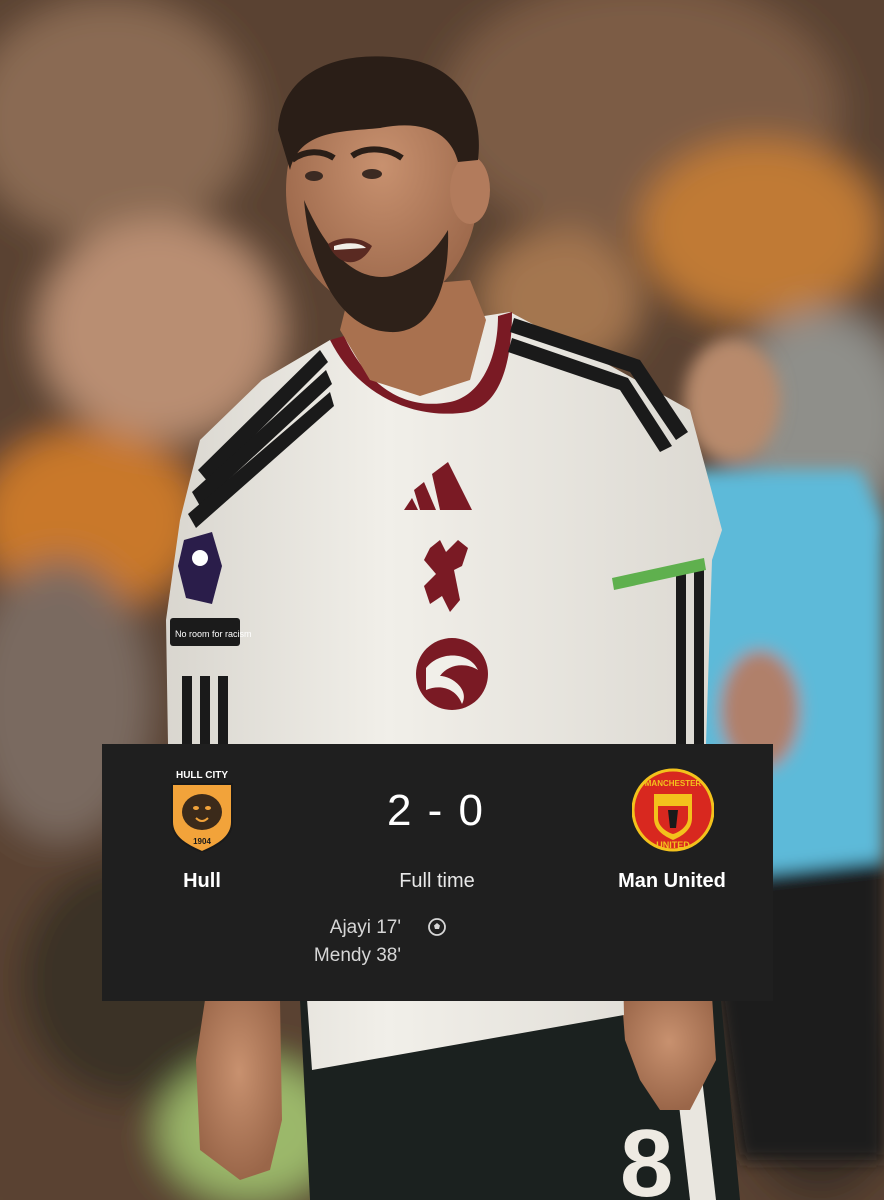  Describe the element at coordinates (672, 881) in the screenshot. I see `away-team-name: Man United` at that location.